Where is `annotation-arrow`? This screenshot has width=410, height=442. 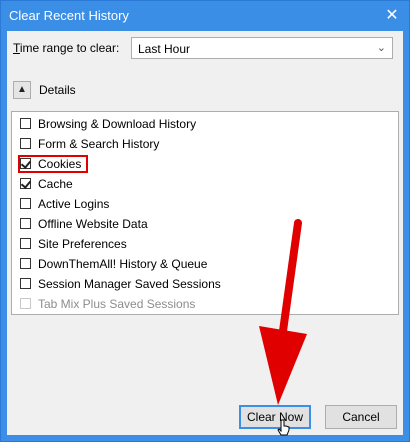 annotation-arrow is located at coordinates (283, 312).